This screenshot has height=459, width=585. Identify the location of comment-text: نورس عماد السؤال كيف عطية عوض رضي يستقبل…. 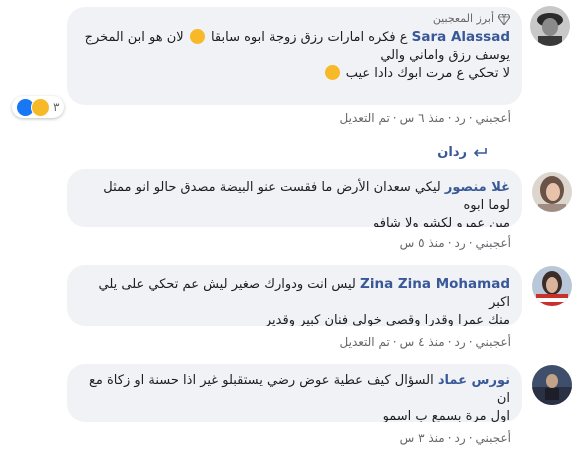
(299, 397).